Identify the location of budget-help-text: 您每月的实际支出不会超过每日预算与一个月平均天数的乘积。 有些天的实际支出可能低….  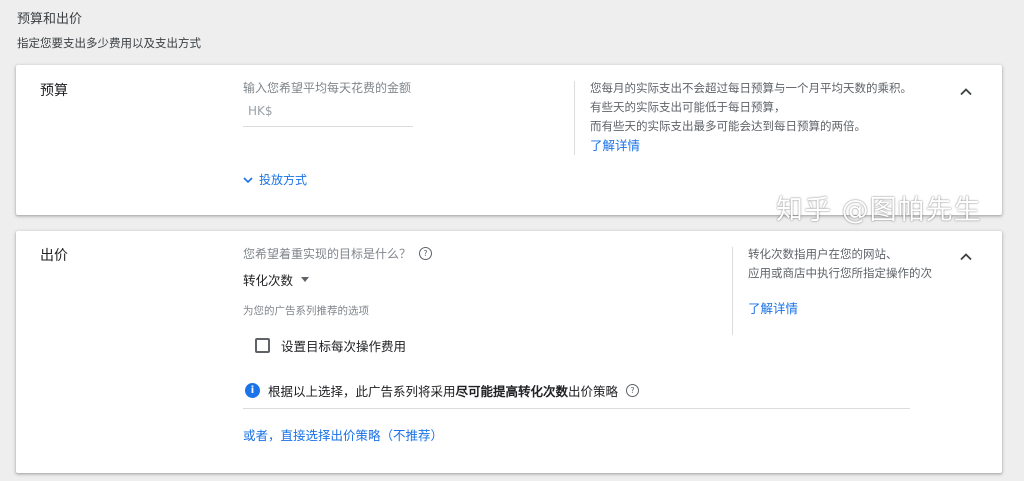
(770, 117).